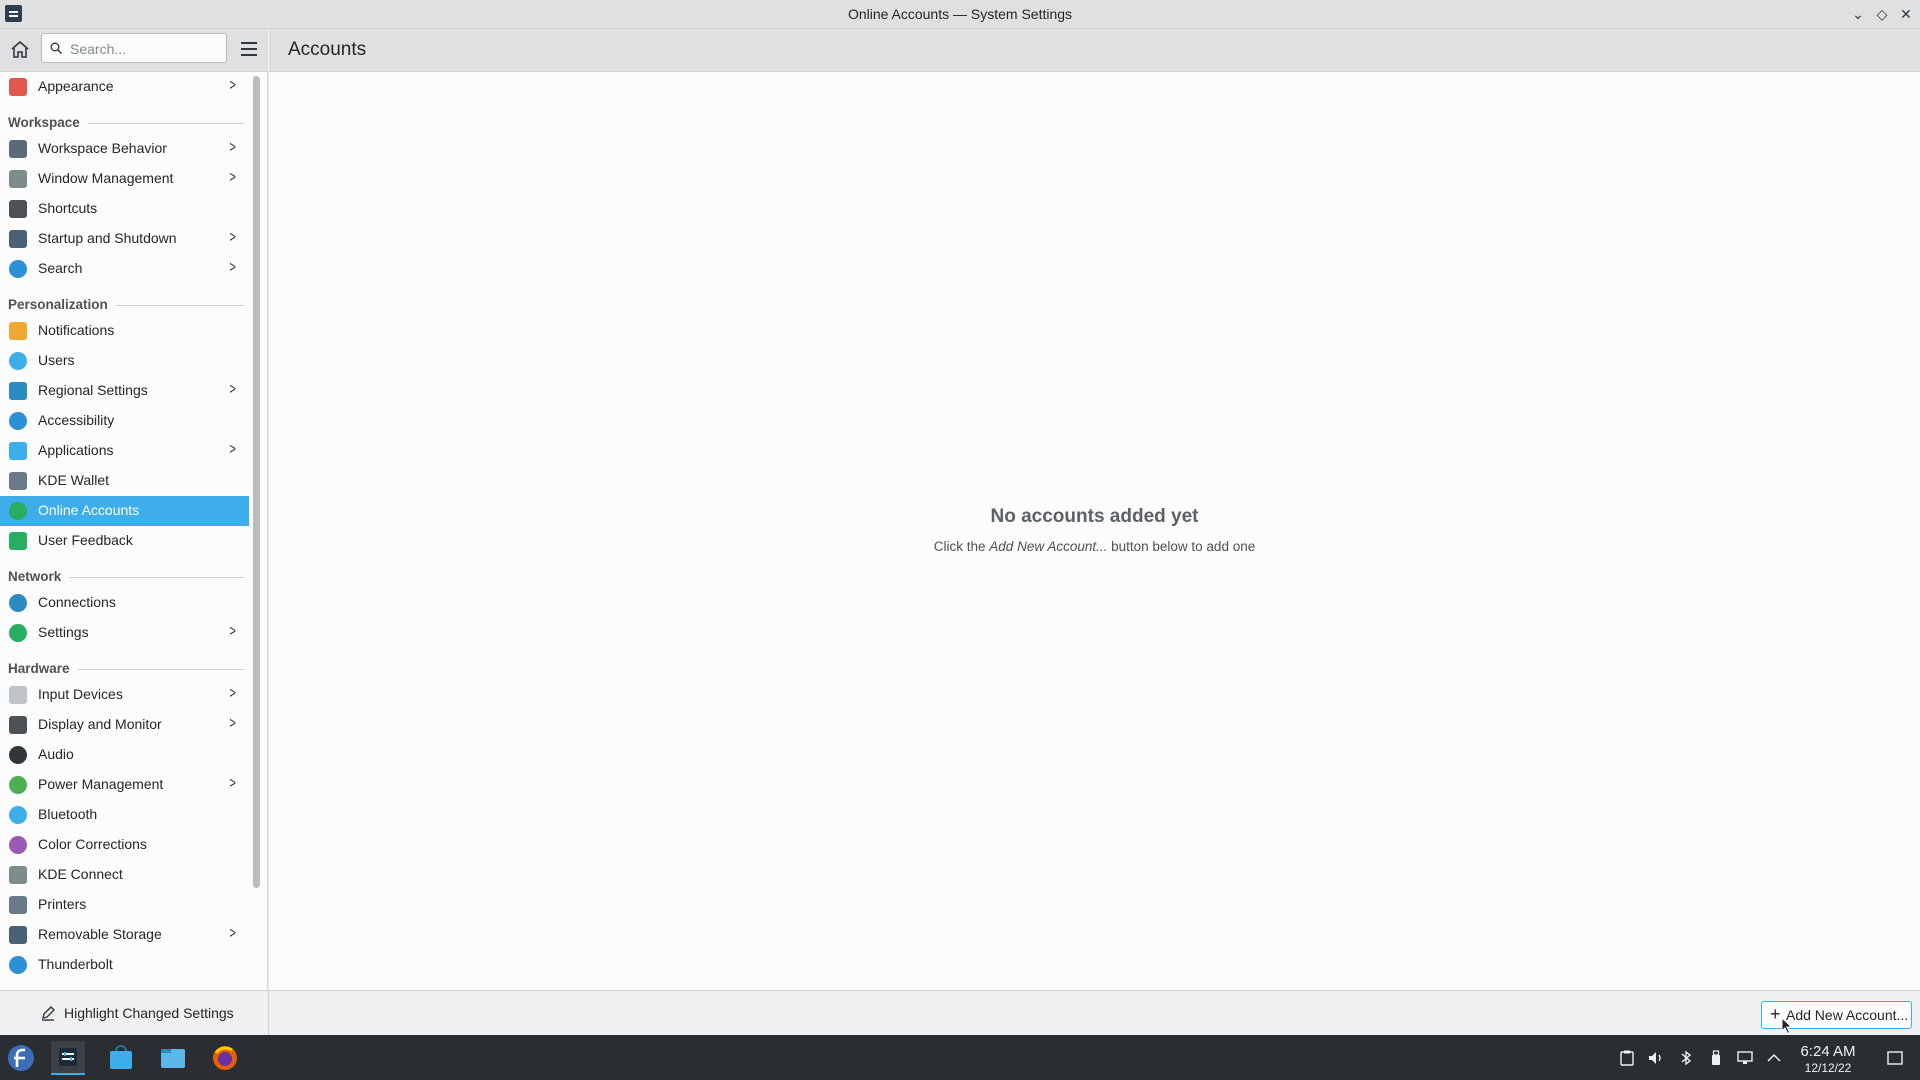 The height and width of the screenshot is (1080, 1920). What do you see at coordinates (124, 149) in the screenshot?
I see `sidebar-item-workspace-behavior: Workspace Behavior >` at bounding box center [124, 149].